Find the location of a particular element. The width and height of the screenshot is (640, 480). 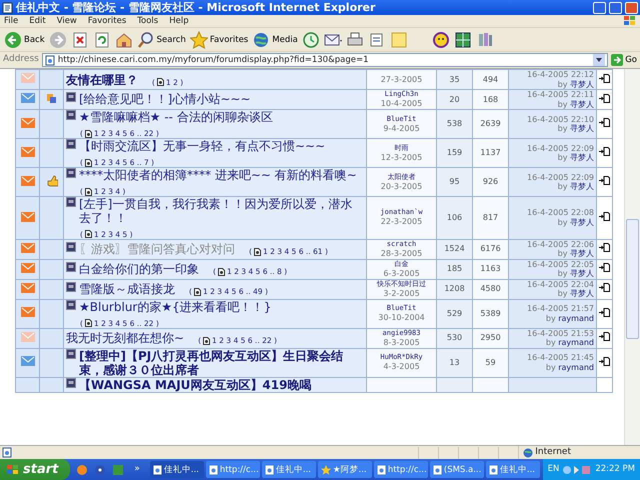

search-button: Search is located at coordinates (161, 39).